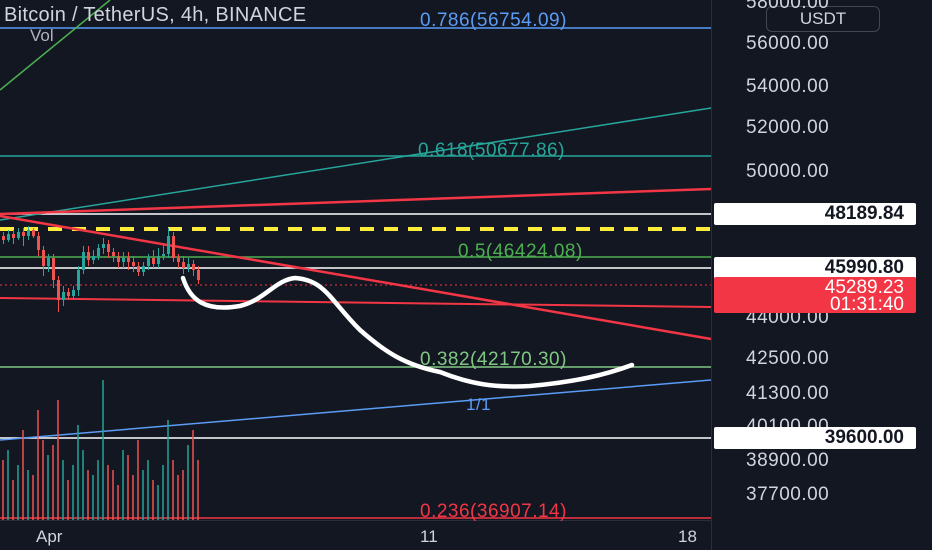 The width and height of the screenshot is (932, 550). I want to click on price-tick: 38900.00, so click(788, 460).